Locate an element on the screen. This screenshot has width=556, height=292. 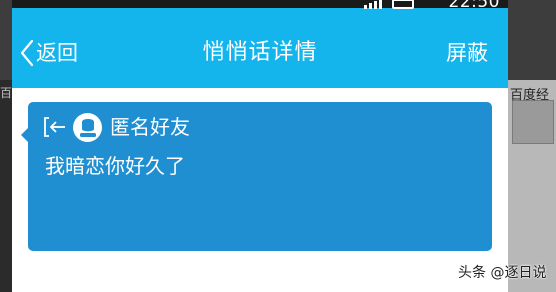
status-bar: 22:50 is located at coordinates (260, 9).